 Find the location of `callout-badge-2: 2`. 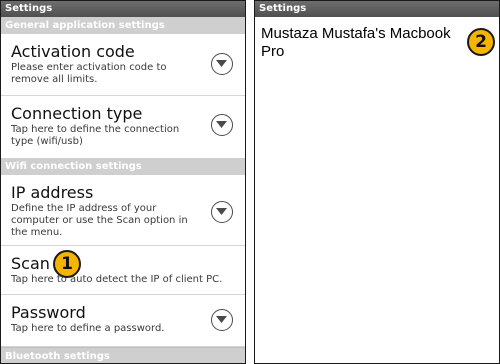

callout-badge-2: 2 is located at coordinates (481, 42).